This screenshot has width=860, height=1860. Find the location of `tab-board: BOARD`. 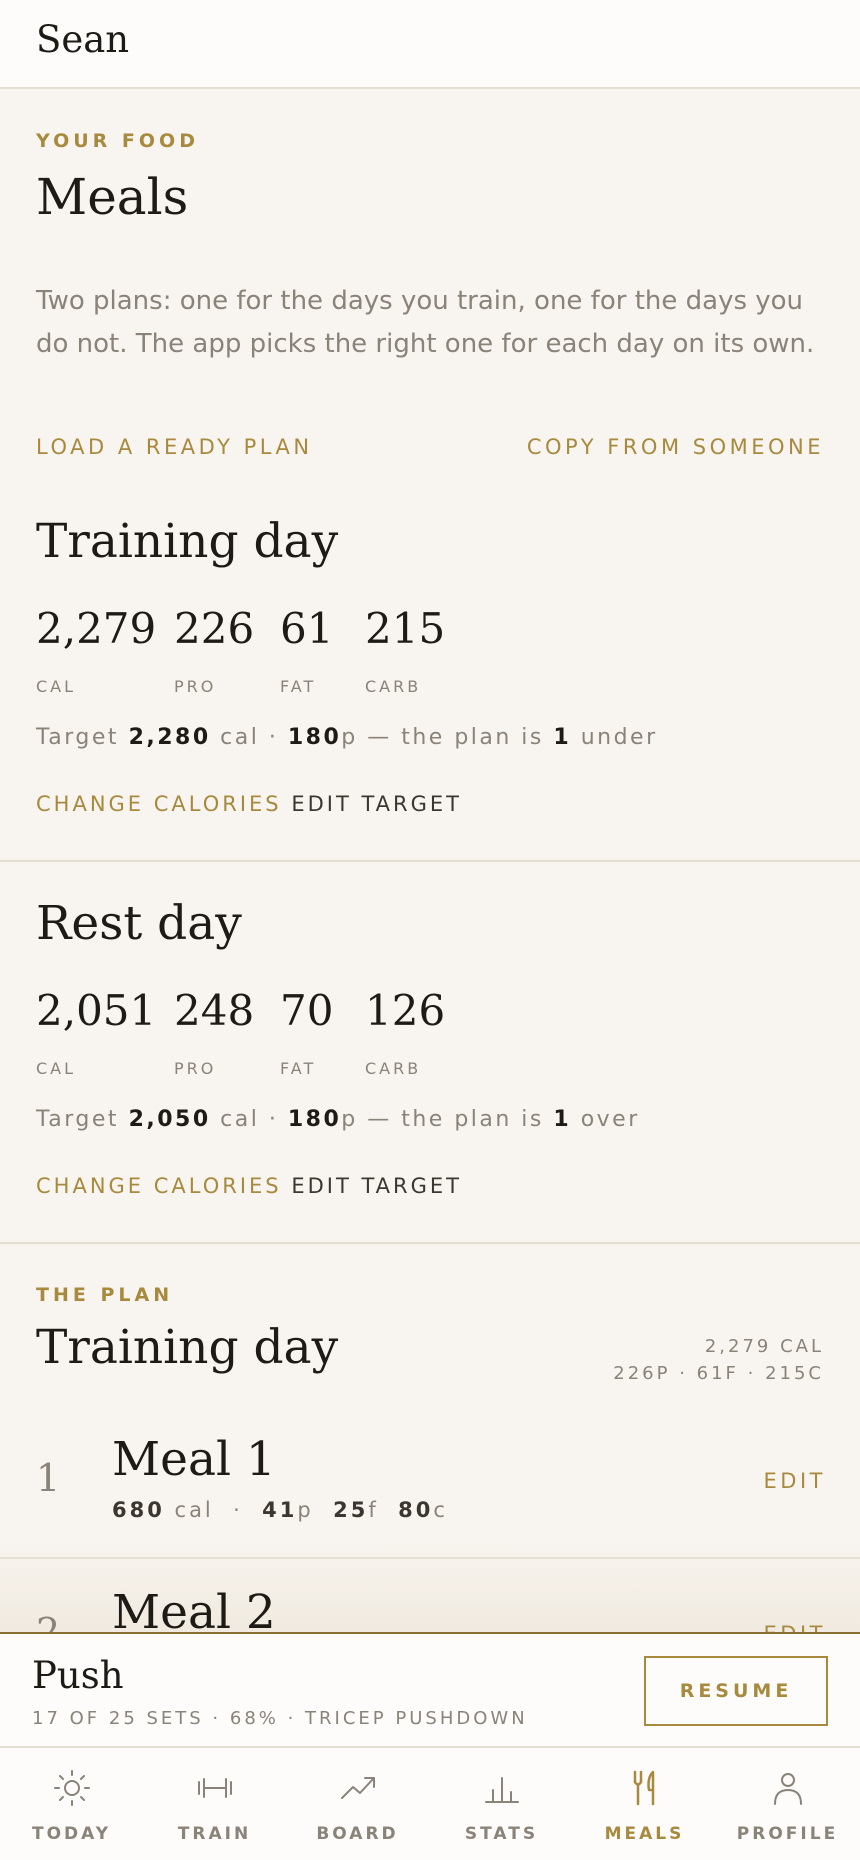

tab-board: BOARD is located at coordinates (357, 1804).